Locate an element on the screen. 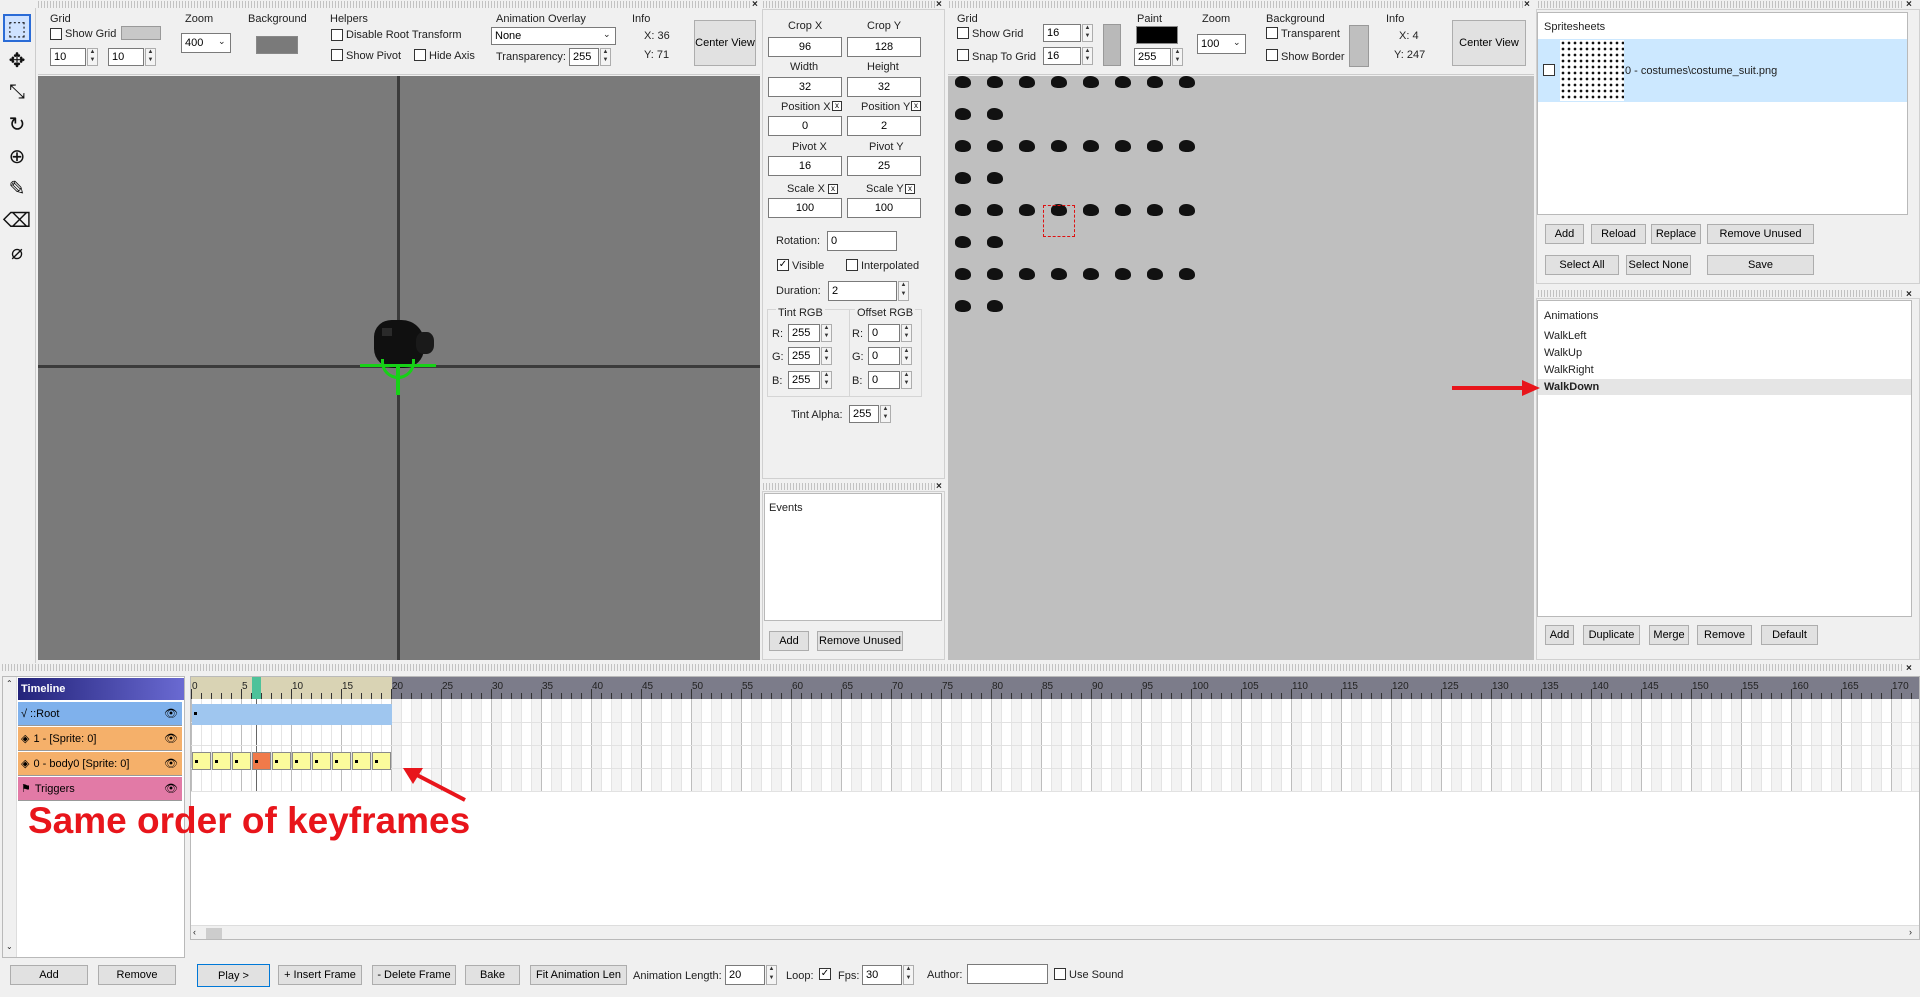  tint-g-spinner: ▲ ▼ is located at coordinates (826, 356).